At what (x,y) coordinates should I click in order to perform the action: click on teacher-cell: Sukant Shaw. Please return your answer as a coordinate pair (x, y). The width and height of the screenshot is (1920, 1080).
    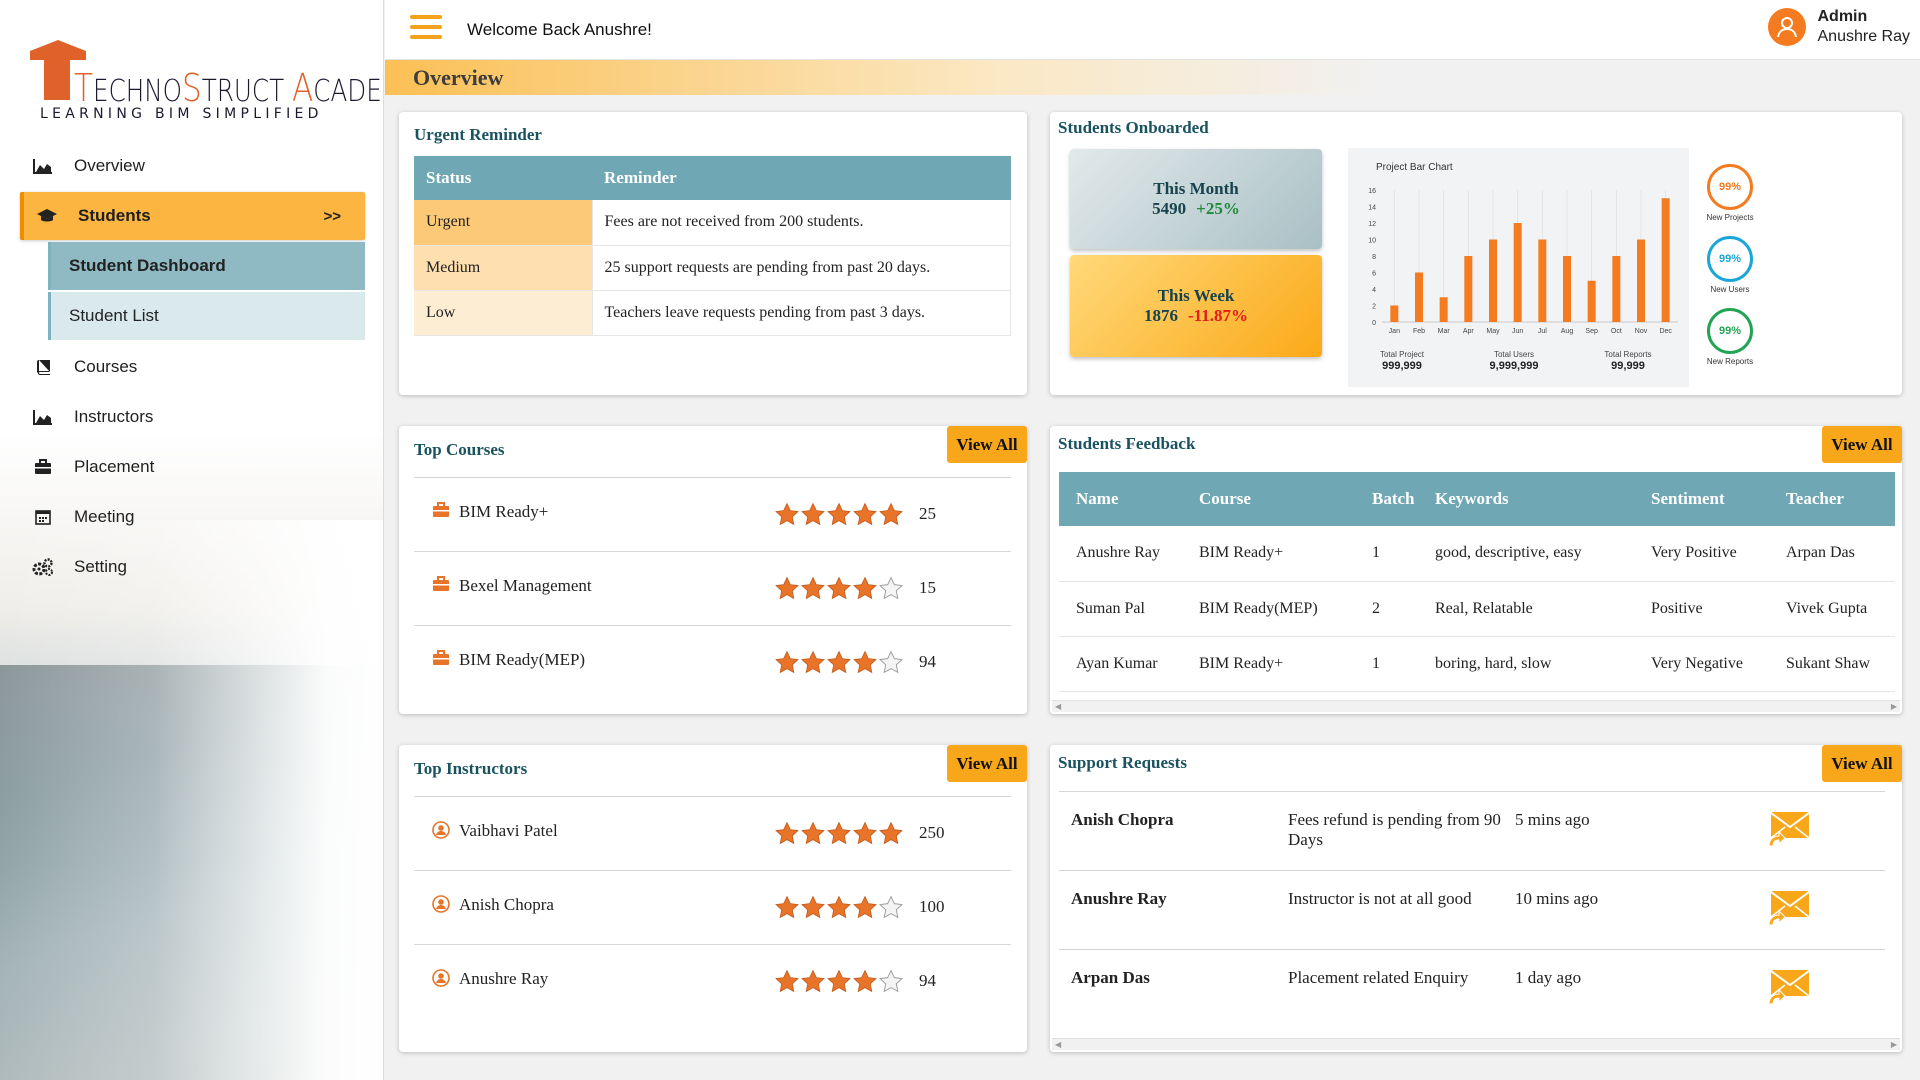
    Looking at the image, I should click on (1832, 664).